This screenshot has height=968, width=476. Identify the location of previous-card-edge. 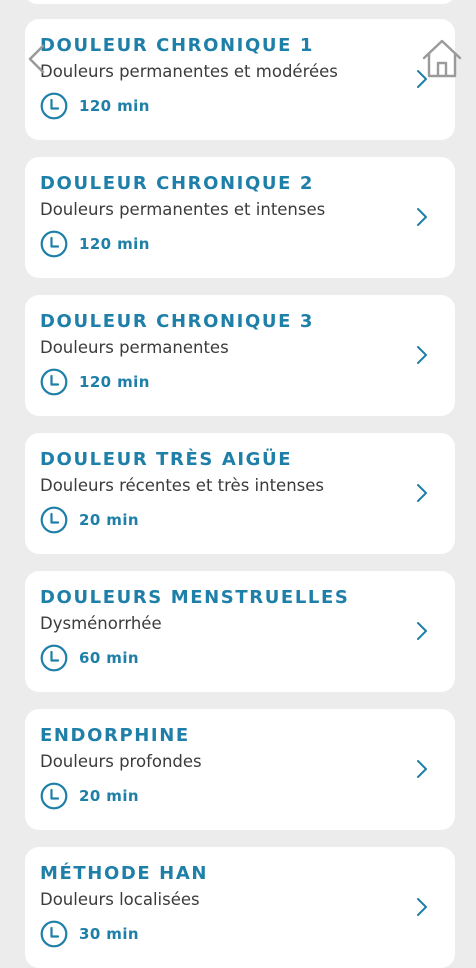
(240, 2).